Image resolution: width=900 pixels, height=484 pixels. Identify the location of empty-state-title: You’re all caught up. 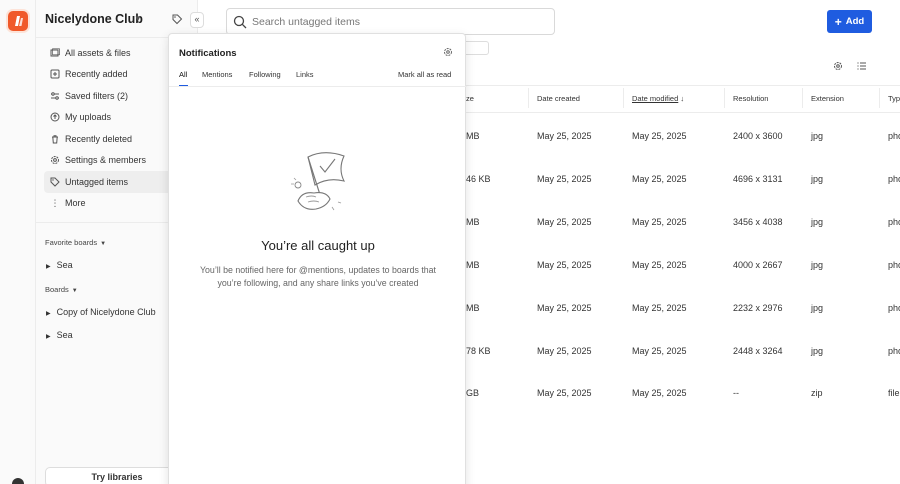
(318, 245).